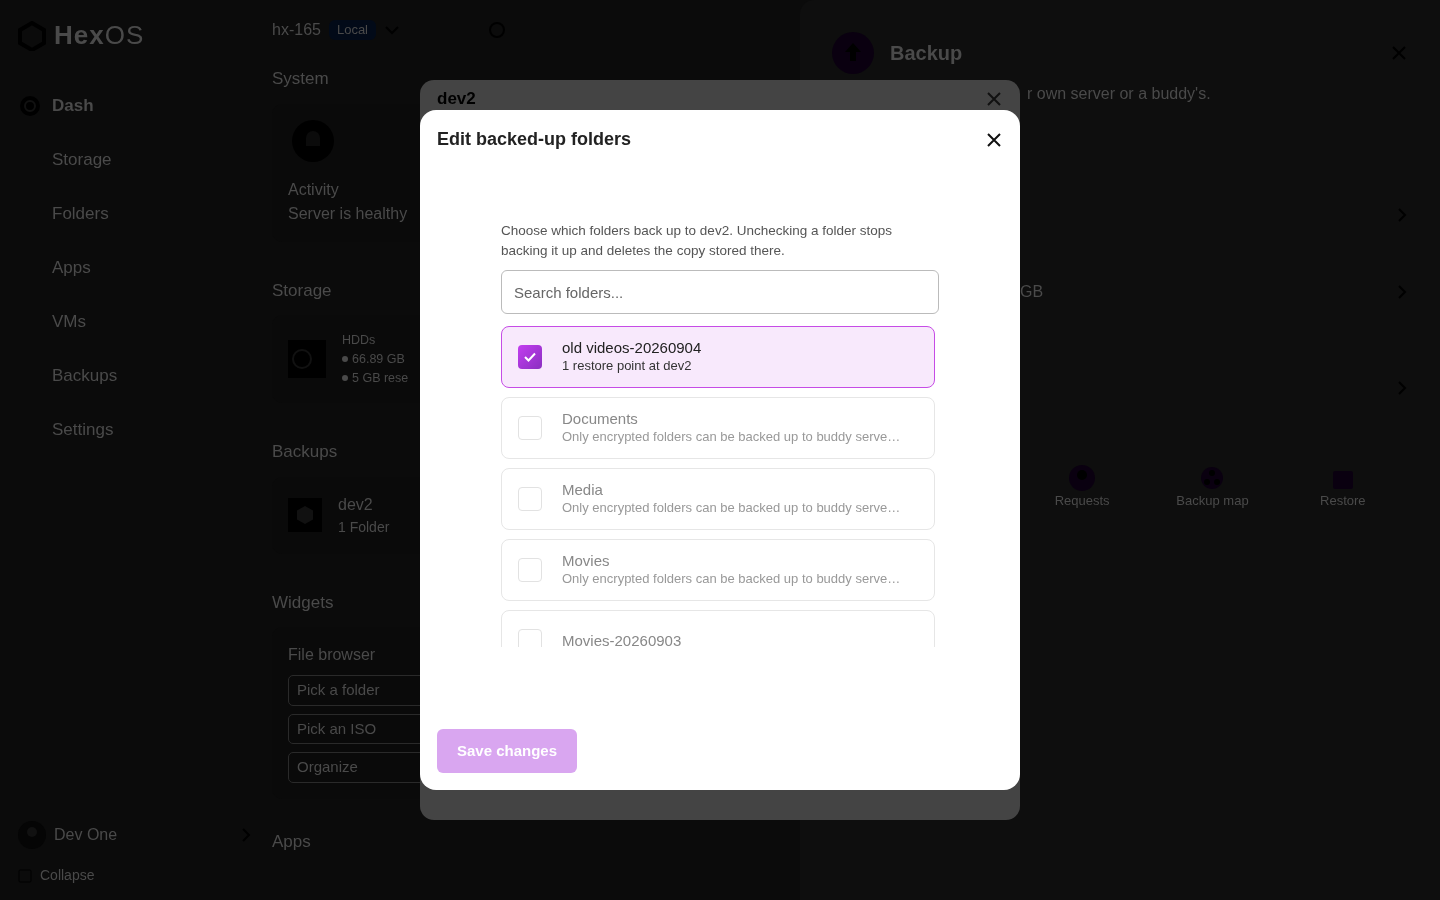 The image size is (1440, 900). Describe the element at coordinates (352, 30) in the screenshot. I see `status-badge: Local` at that location.